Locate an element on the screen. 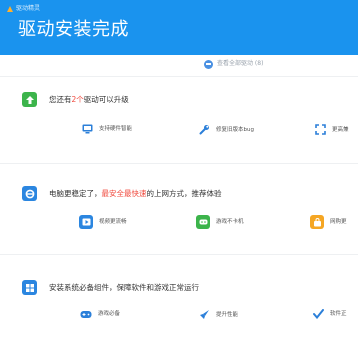 The image size is (358, 347). item-label: 游戏不卡机 is located at coordinates (230, 222).